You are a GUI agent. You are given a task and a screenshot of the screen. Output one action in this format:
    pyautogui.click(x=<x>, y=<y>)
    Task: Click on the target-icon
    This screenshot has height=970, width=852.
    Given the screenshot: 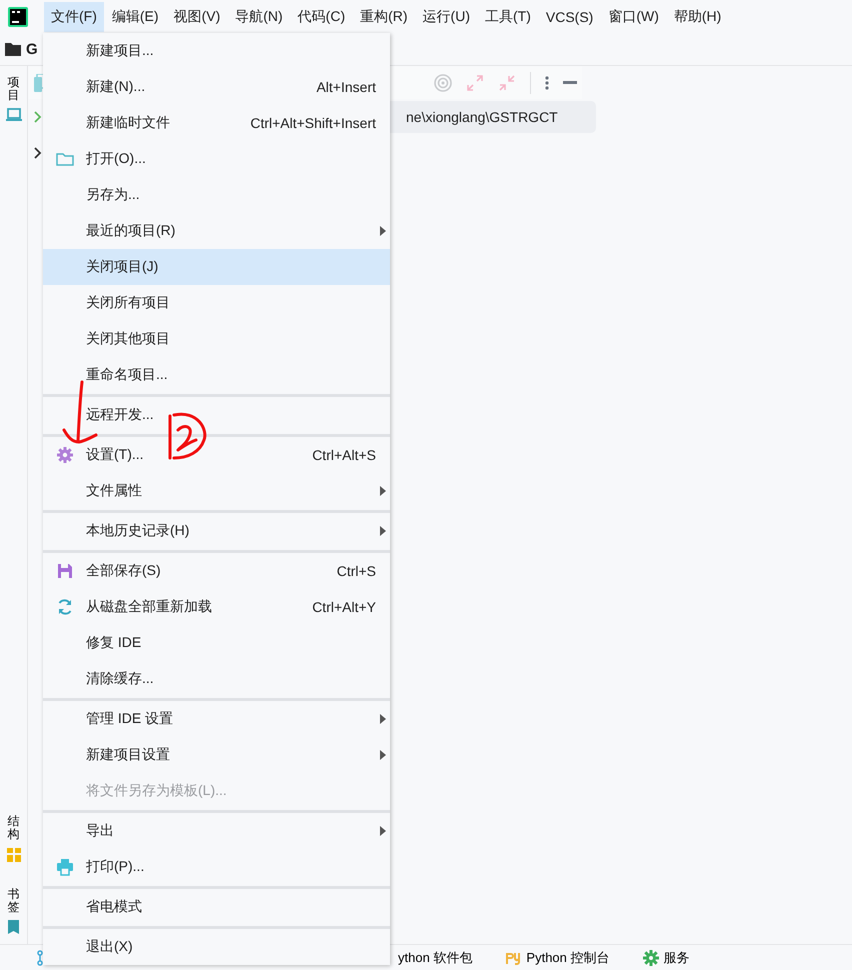 What is the action you would take?
    pyautogui.click(x=443, y=83)
    